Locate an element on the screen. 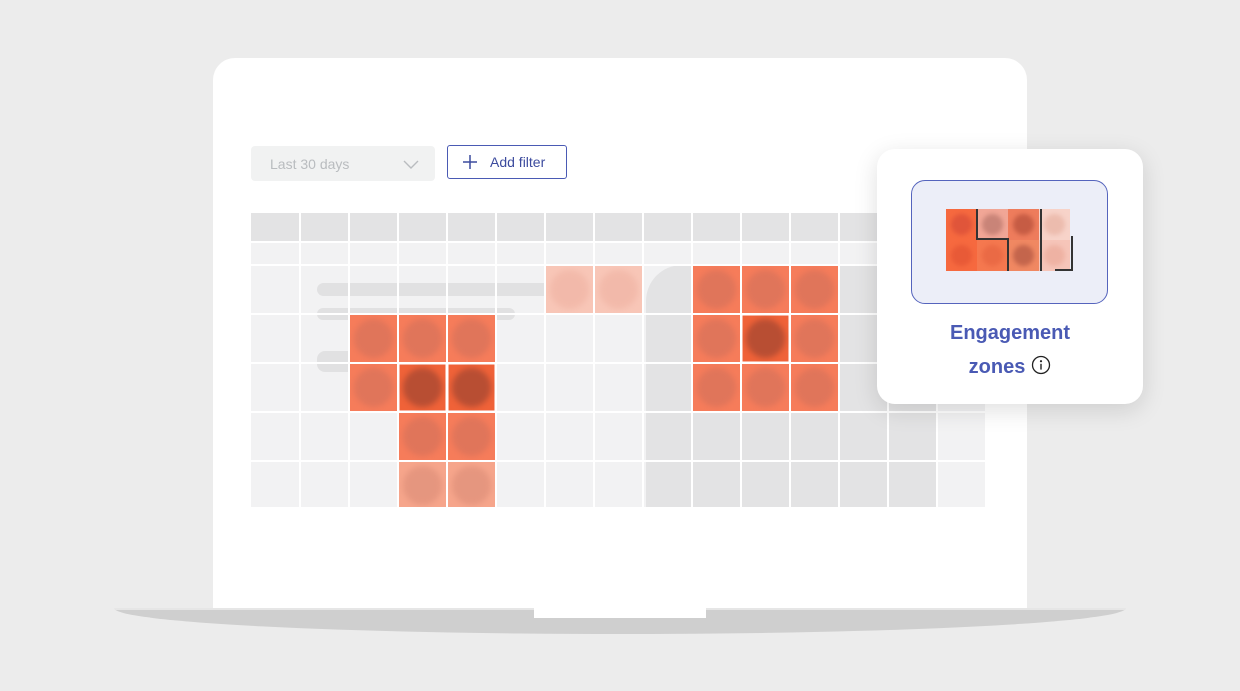  engagement-zones-card: Engagement zones is located at coordinates (1010, 276).